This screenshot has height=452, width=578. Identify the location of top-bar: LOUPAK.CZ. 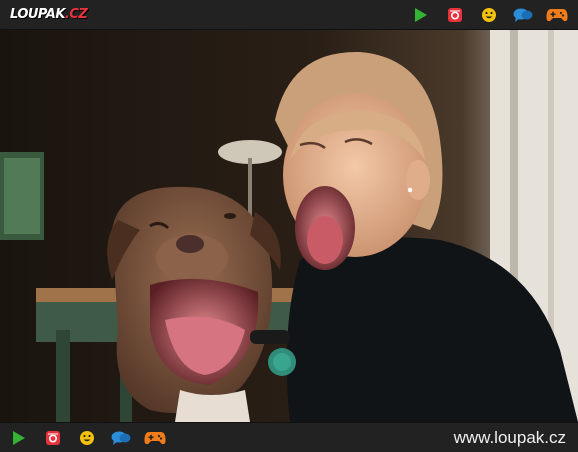
(289, 15).